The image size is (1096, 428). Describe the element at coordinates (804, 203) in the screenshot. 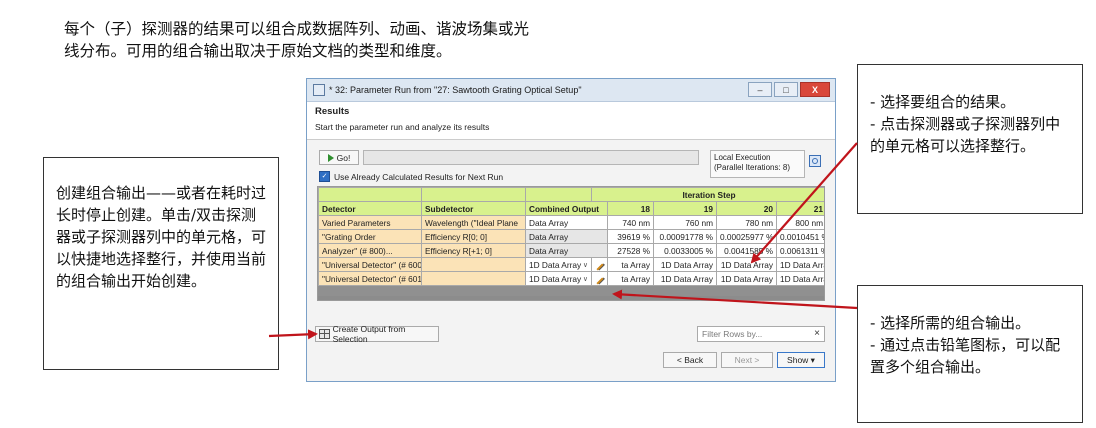

I see `arrow-to-table` at that location.